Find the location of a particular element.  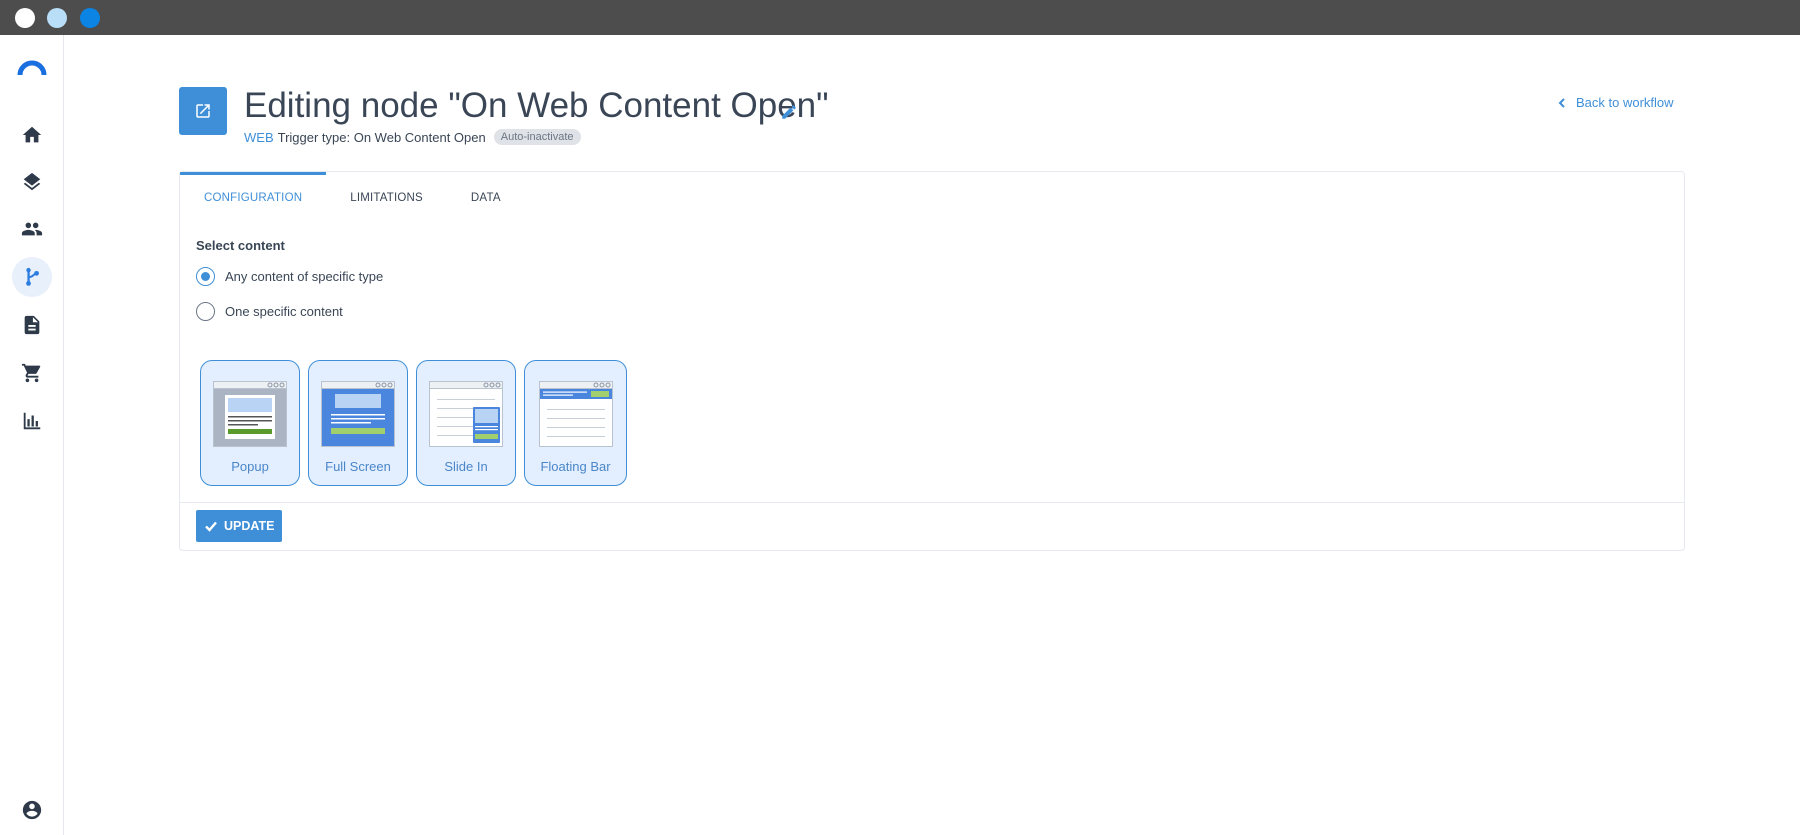

content-type-slide-in: Slide In is located at coordinates (466, 423).